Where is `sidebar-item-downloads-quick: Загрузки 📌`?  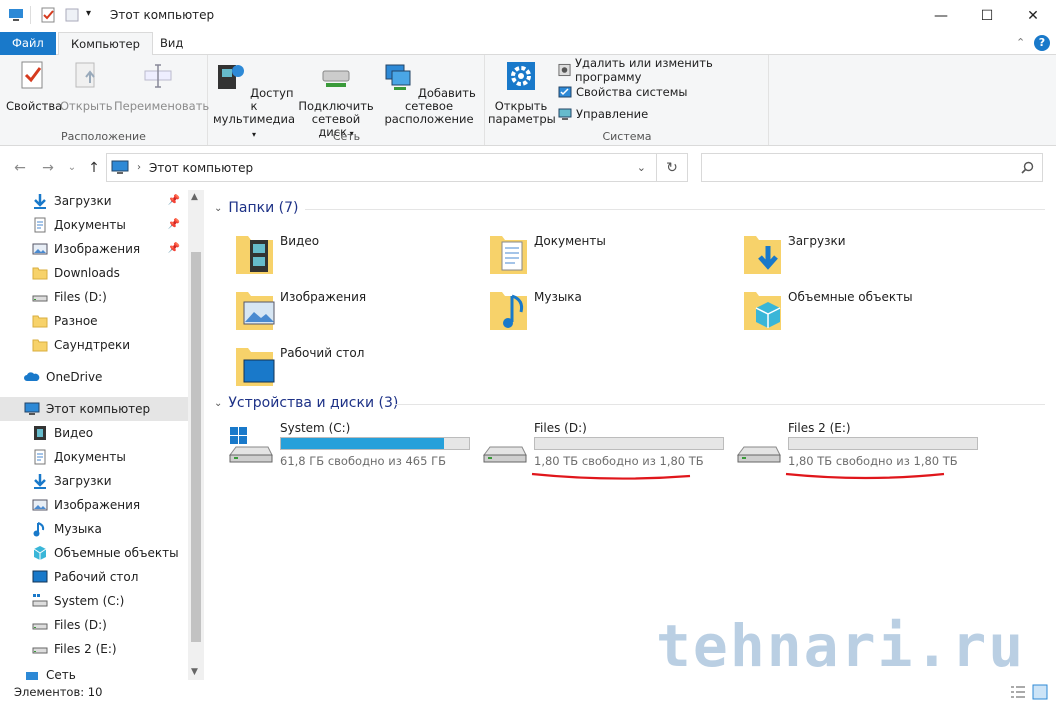 sidebar-item-downloads-quick: Загрузки 📌 is located at coordinates (94, 201).